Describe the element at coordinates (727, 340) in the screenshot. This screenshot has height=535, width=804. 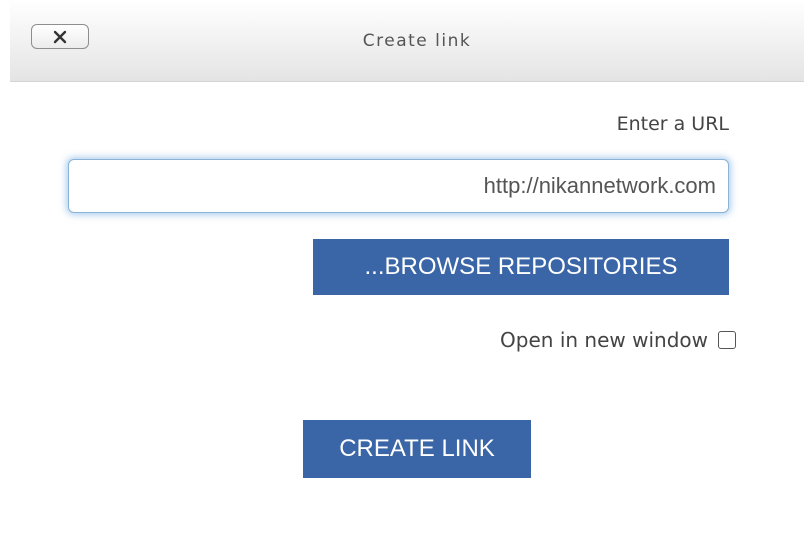
I see `open-in-new-window-checkbox` at that location.